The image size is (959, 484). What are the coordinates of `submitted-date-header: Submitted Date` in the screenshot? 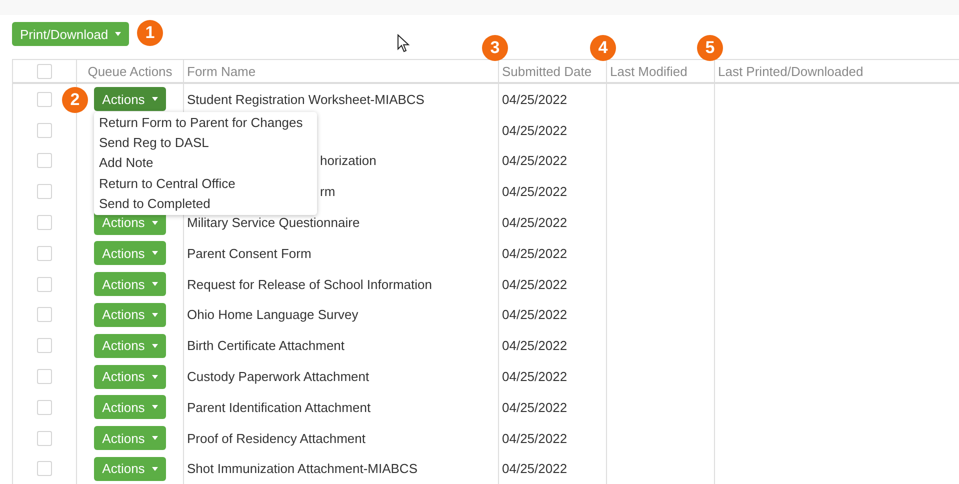 It's located at (547, 71).